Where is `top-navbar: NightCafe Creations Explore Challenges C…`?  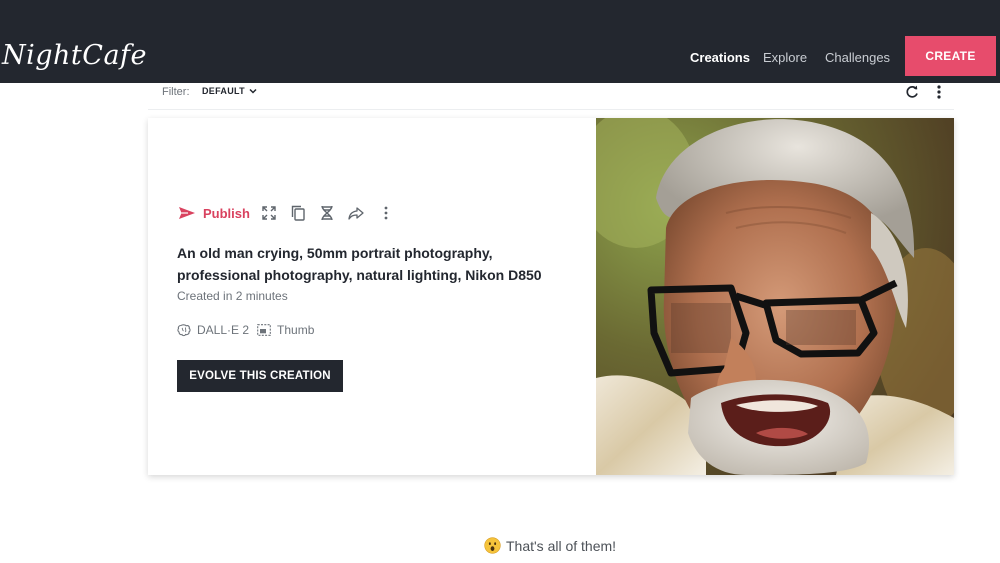
top-navbar: NightCafe Creations Explore Challenges C… is located at coordinates (500, 41).